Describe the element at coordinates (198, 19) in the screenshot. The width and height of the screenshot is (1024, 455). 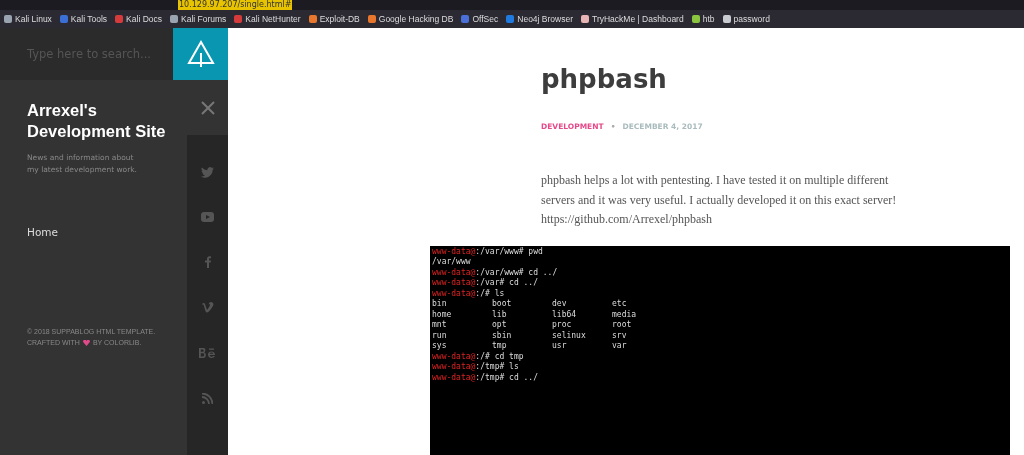
I see `bookmark-link: Kali Forums` at that location.